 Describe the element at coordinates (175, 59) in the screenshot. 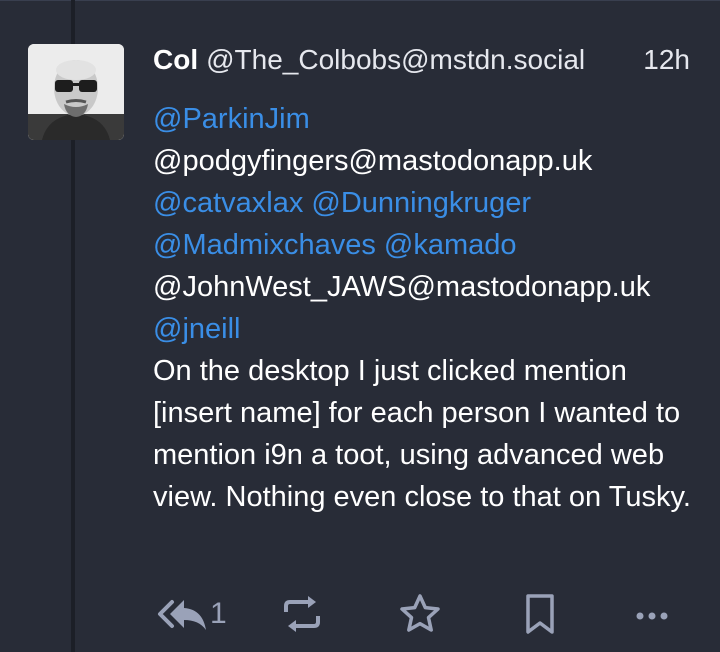

I see `display-name: Col` at that location.